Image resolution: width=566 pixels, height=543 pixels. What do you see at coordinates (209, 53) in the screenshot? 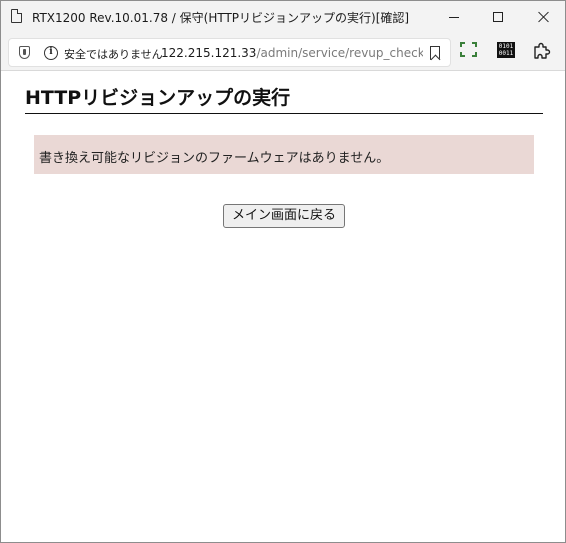
I see `url-host: 122.215.121.33` at bounding box center [209, 53].